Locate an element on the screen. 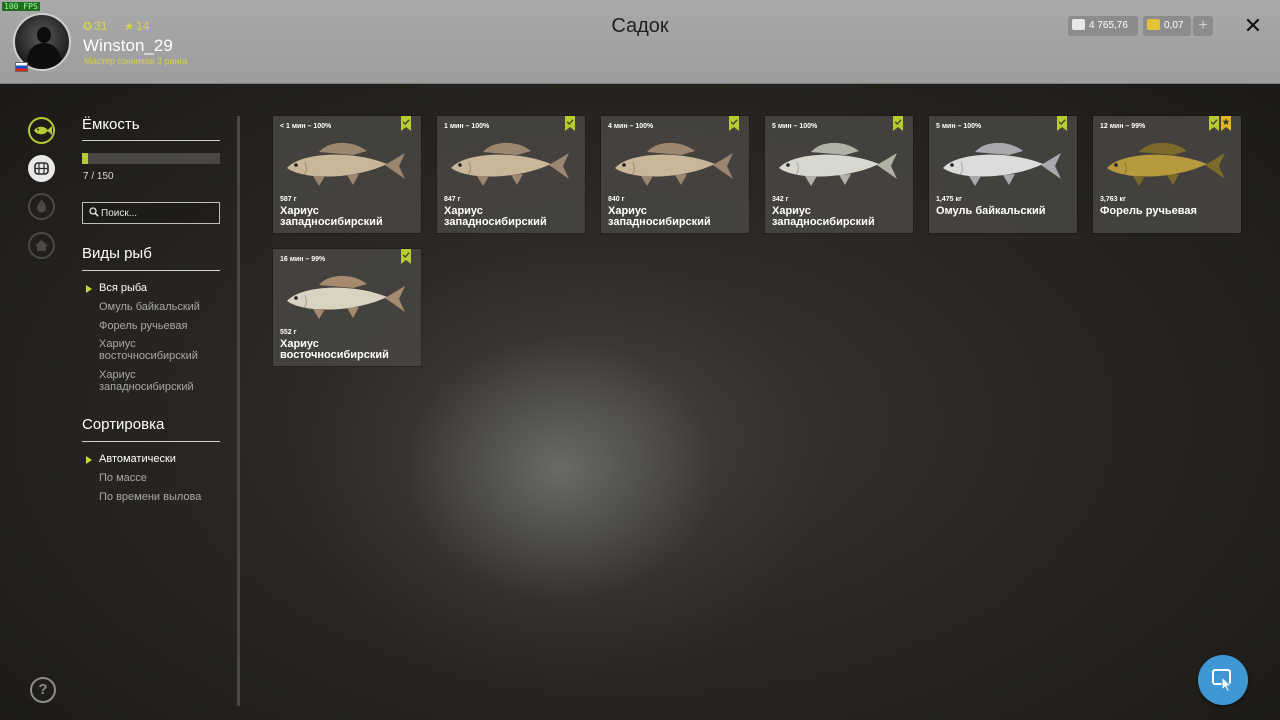  gold-coins-icon is located at coordinates (1153, 24).